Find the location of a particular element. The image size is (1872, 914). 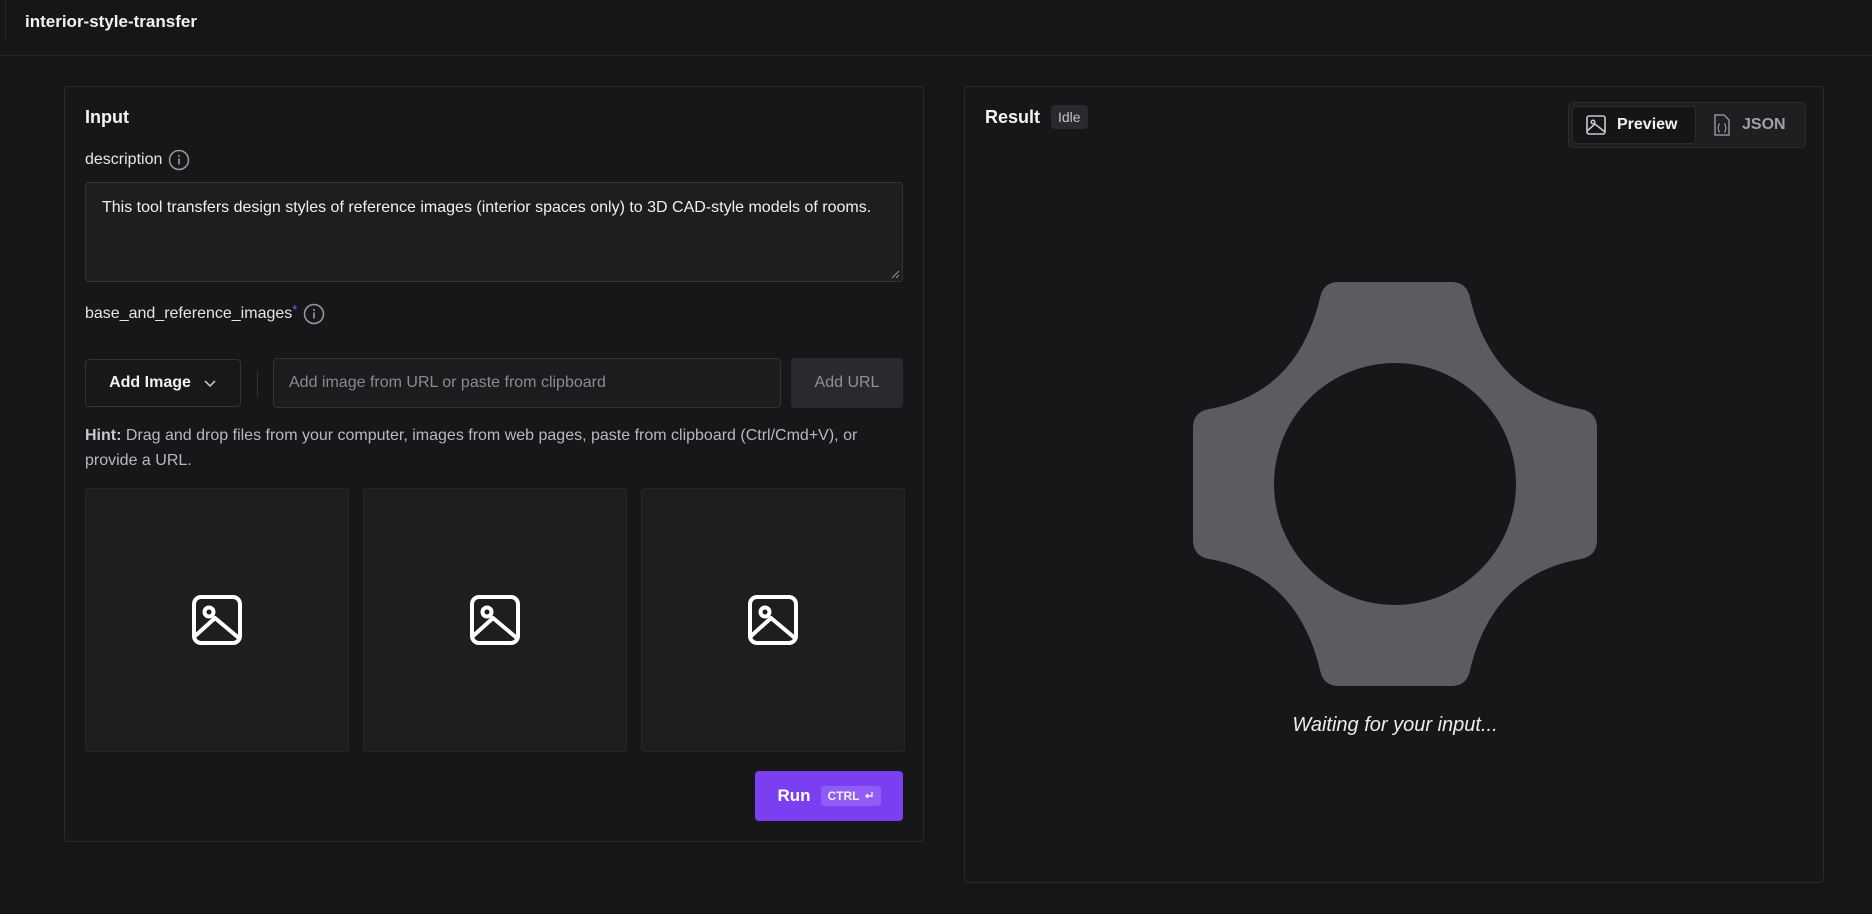

add-url-button: Add URL is located at coordinates (847, 383).